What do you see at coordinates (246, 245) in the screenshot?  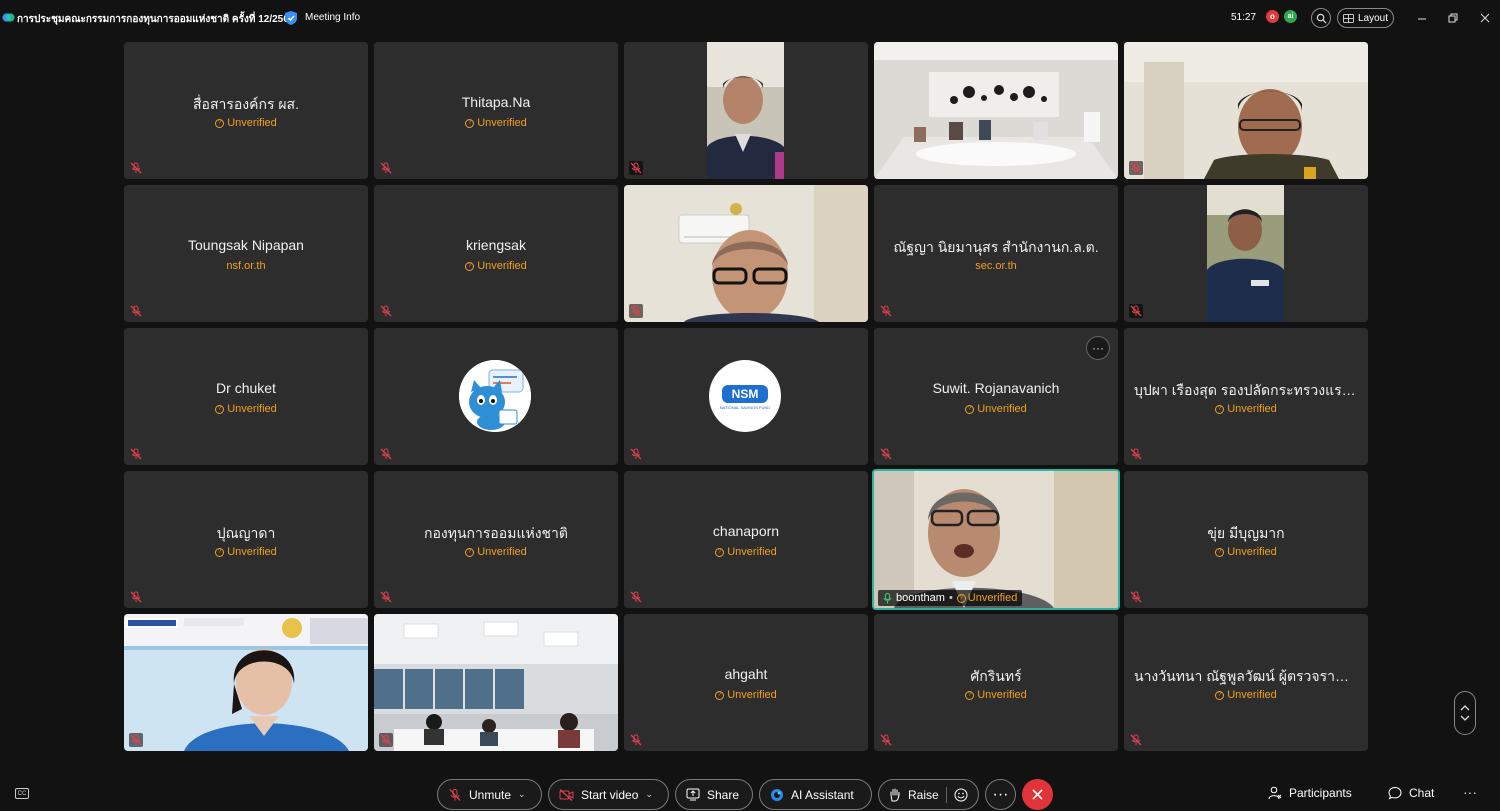 I see `participant-name: Toungsak Nipapan` at bounding box center [246, 245].